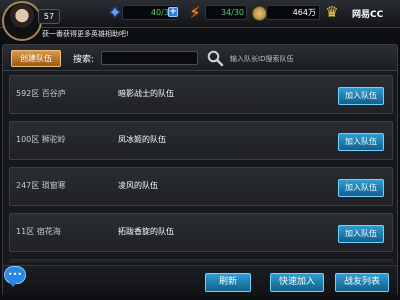 This screenshot has width=400, height=300. Describe the element at coordinates (215, 58) in the screenshot. I see `search-icon` at that location.